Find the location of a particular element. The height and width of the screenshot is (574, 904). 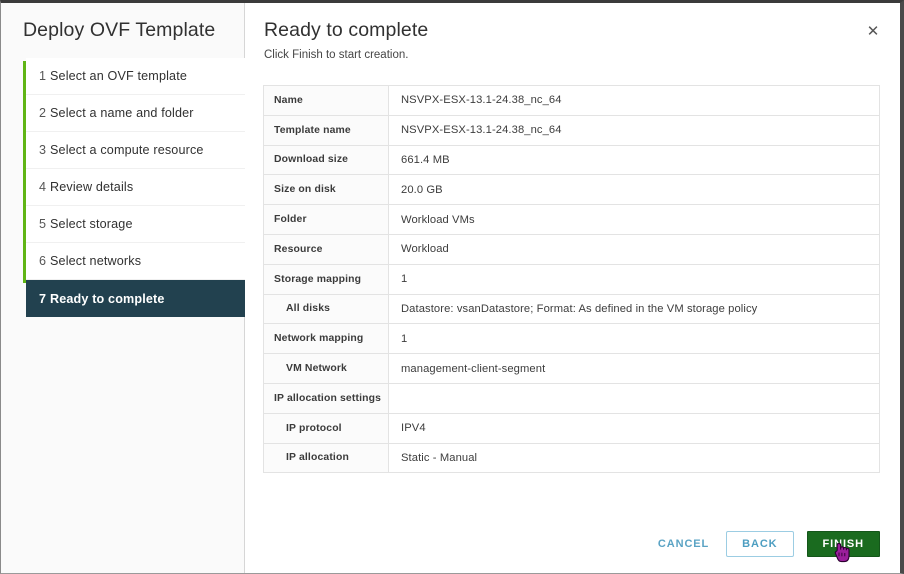

sidebar-step-7: 7 Ready to complete is located at coordinates (135, 298).